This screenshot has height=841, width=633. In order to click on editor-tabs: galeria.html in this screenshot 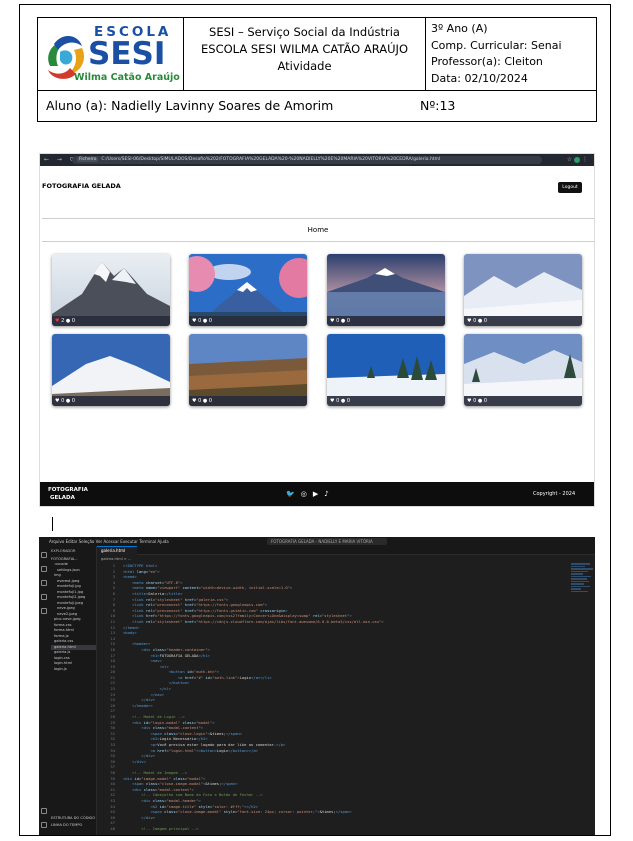, I will do `click(346, 550)`.